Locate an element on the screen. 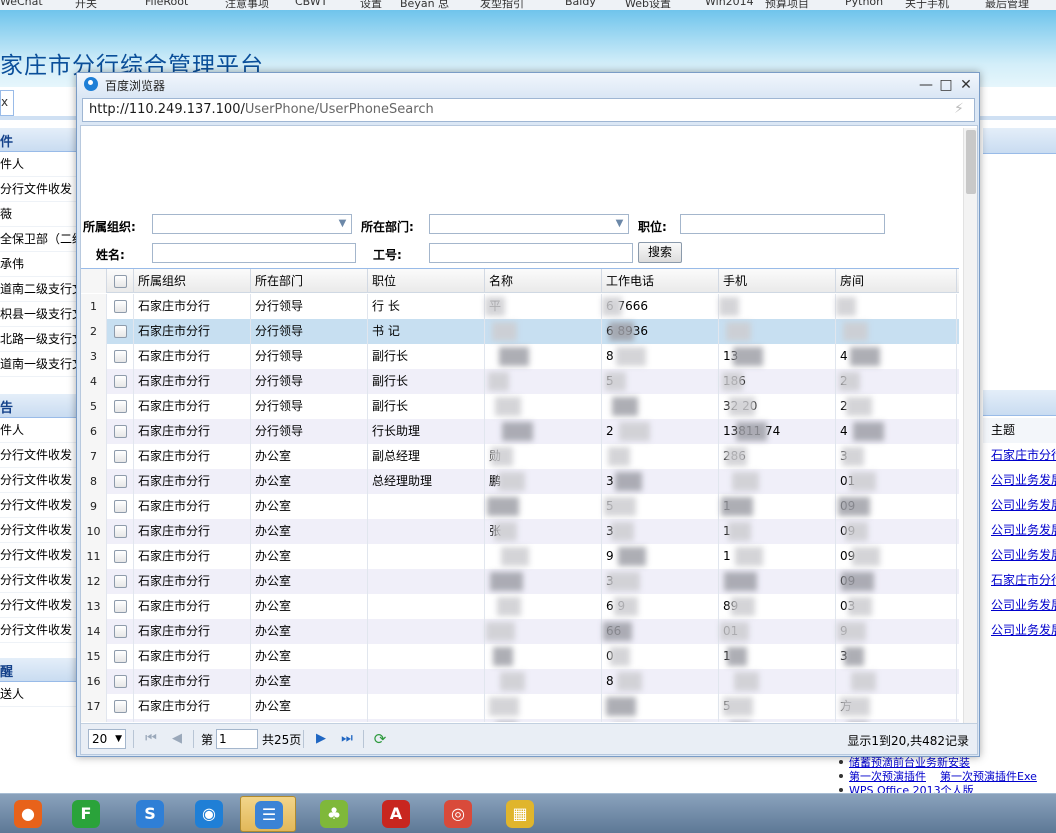  favorite-link: 最后管理 is located at coordinates (1007, 5).